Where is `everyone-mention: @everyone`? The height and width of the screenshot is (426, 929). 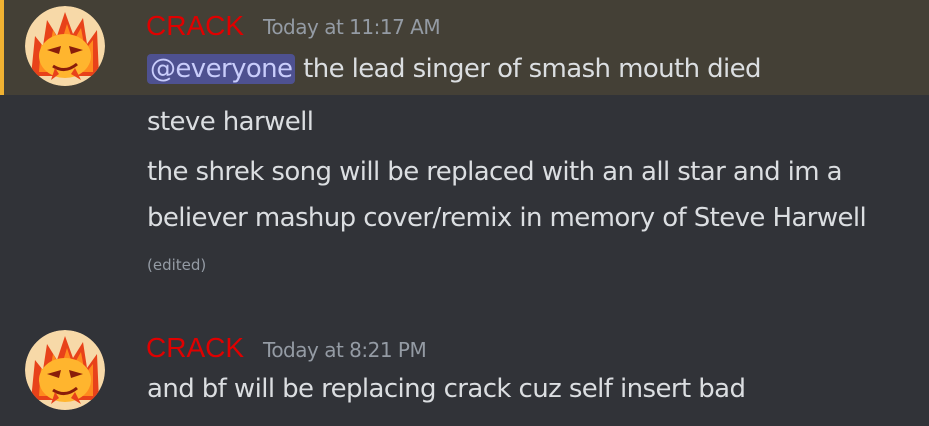
everyone-mention: @everyone is located at coordinates (221, 69).